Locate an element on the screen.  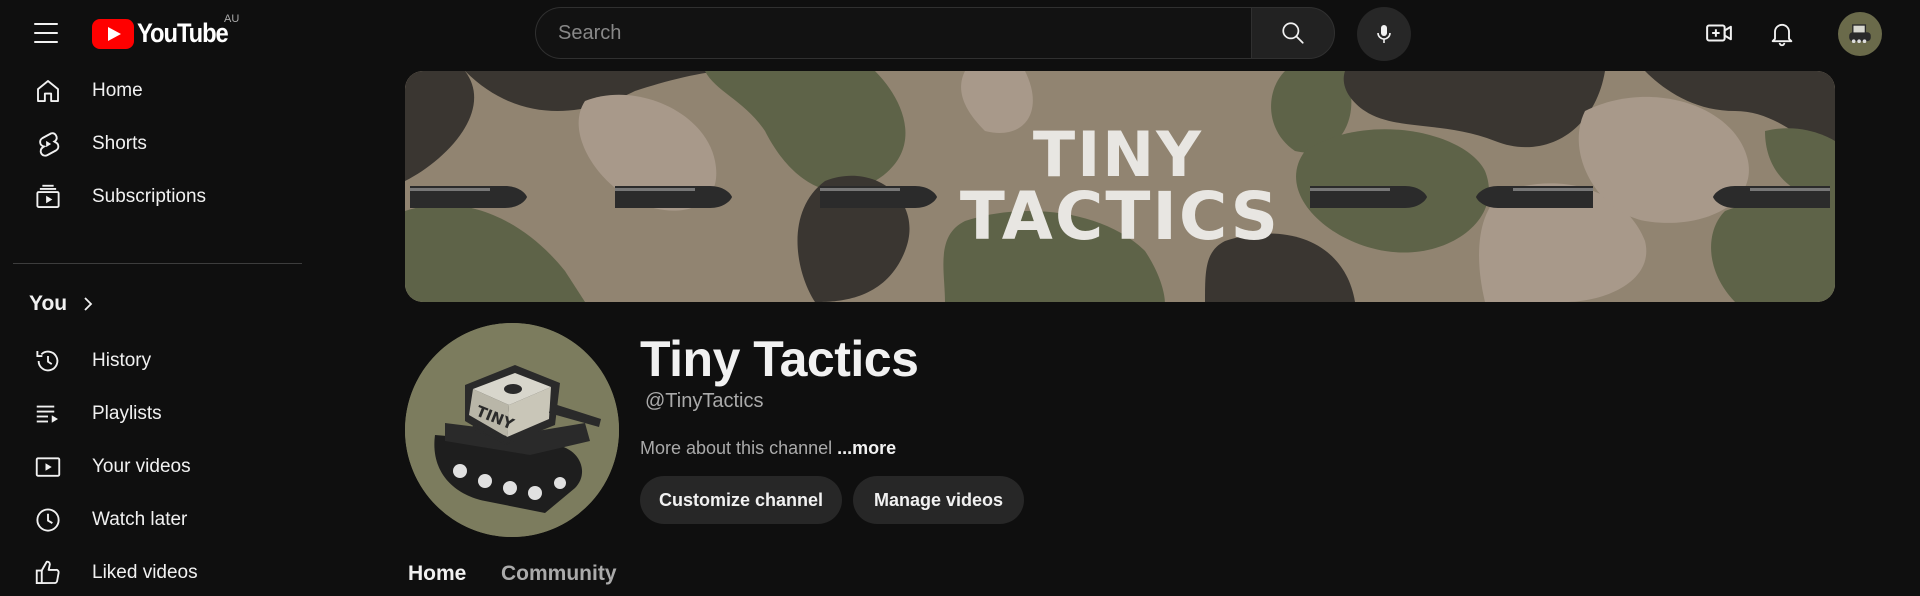
search-input is located at coordinates (893, 33).